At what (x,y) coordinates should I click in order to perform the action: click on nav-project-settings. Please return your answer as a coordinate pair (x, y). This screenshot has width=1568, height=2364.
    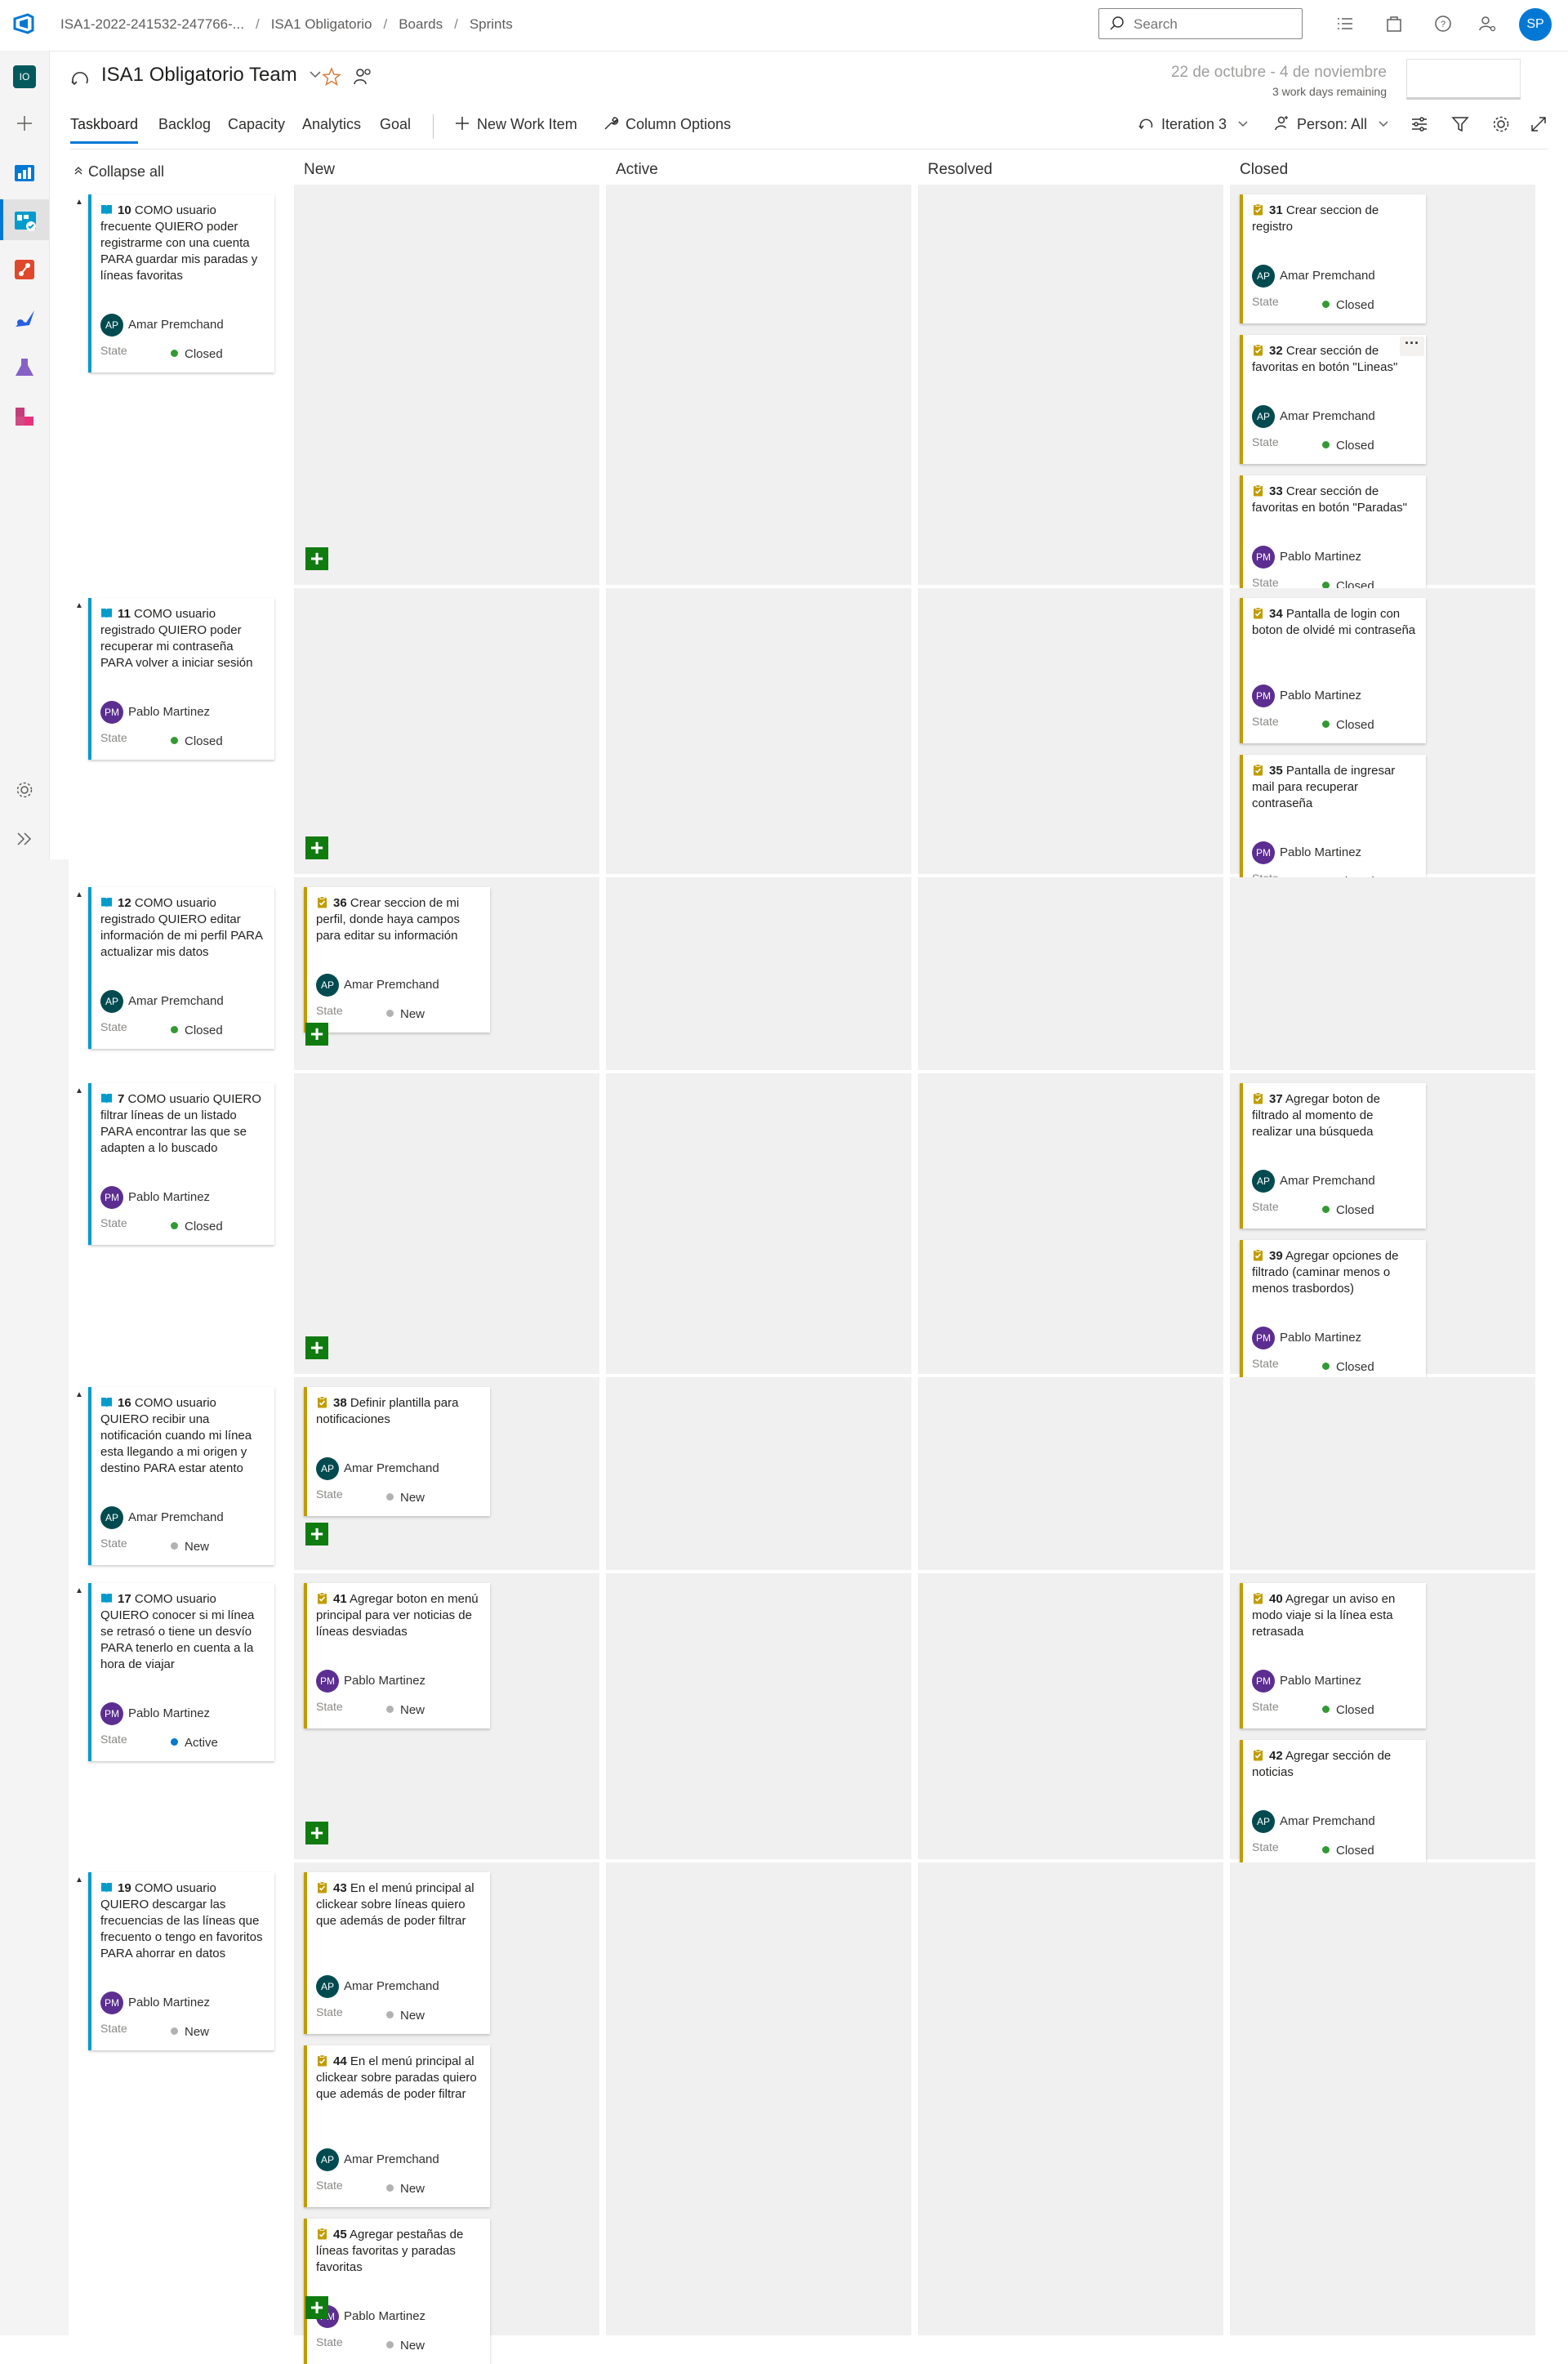
    Looking at the image, I should click on (24, 789).